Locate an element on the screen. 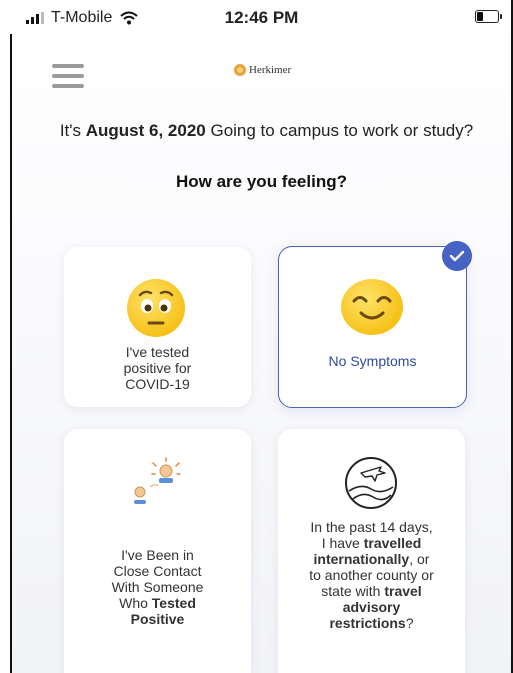  option-tested-positive: I've tested positive for COVID-19 is located at coordinates (157, 327).